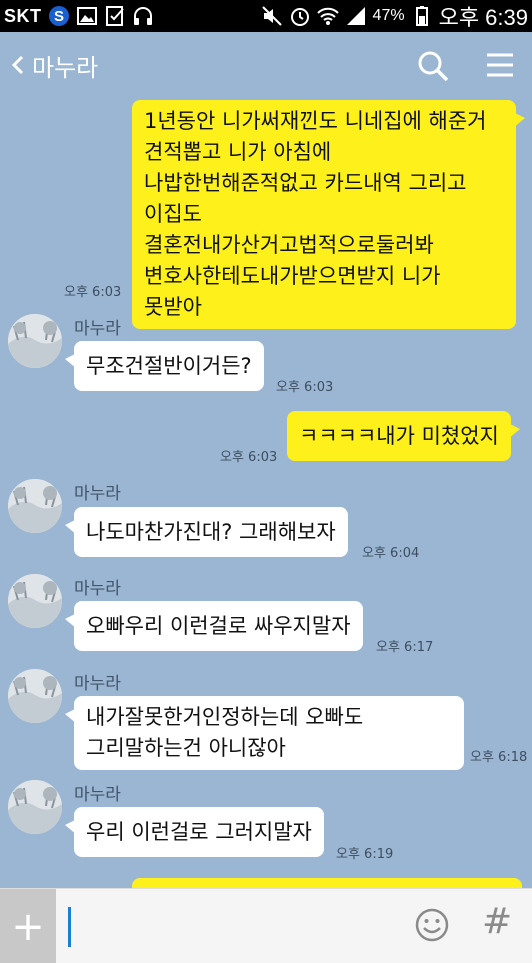  What do you see at coordinates (143, 16) in the screenshot?
I see `headphones-icon` at bounding box center [143, 16].